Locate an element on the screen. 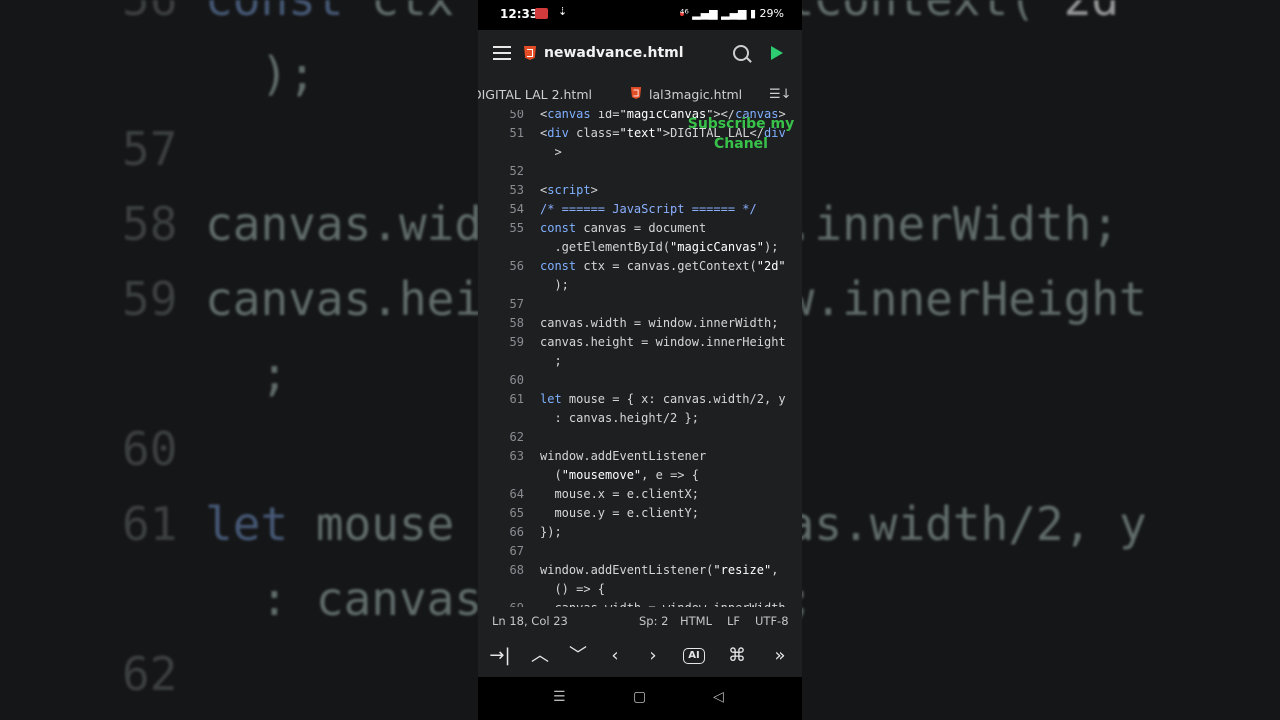  code-line: ); is located at coordinates (640, 287).